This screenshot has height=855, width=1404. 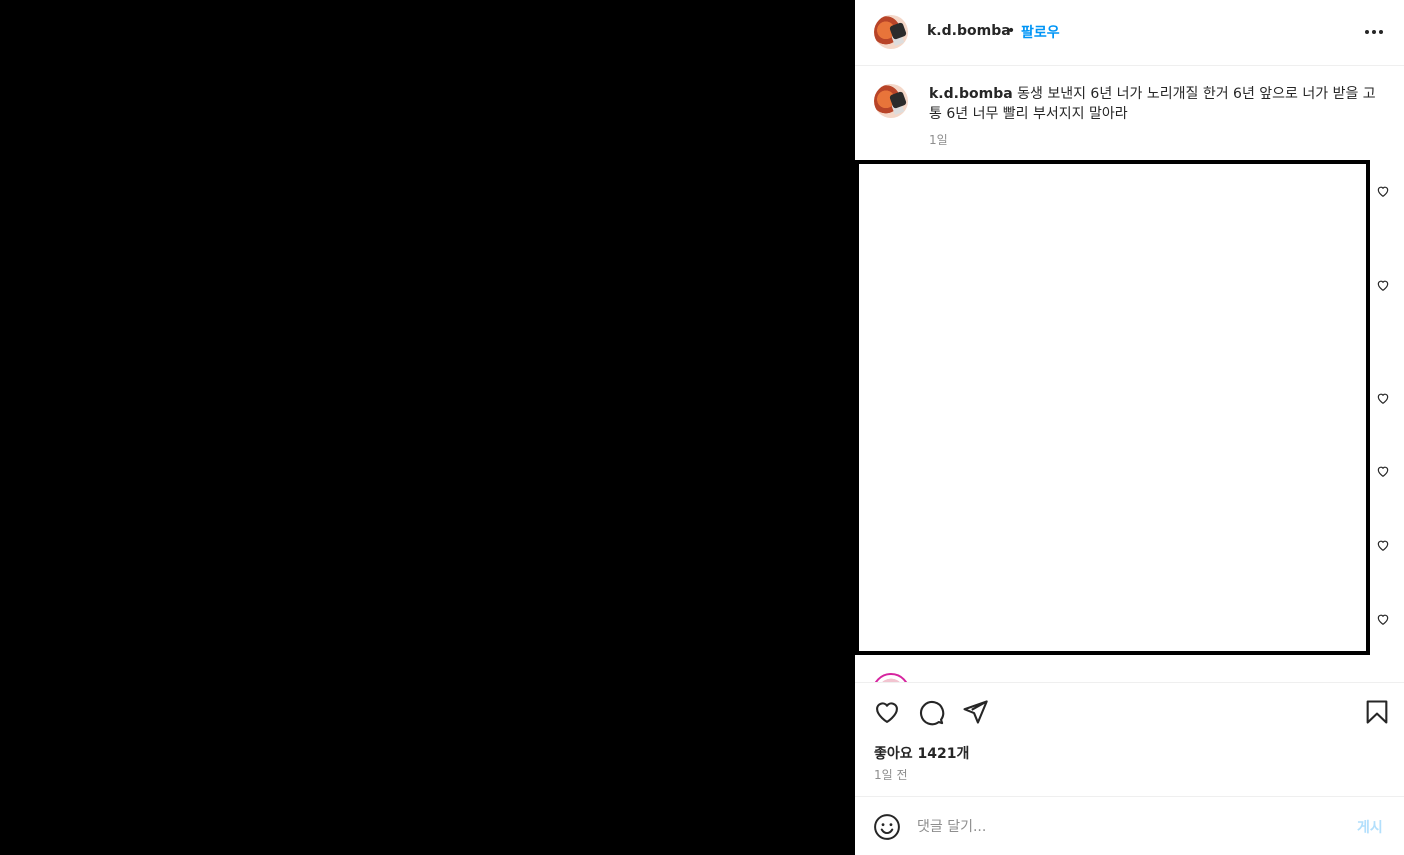 What do you see at coordinates (1129, 33) in the screenshot?
I see `post-header: k.d.bomba • 팔로우` at bounding box center [1129, 33].